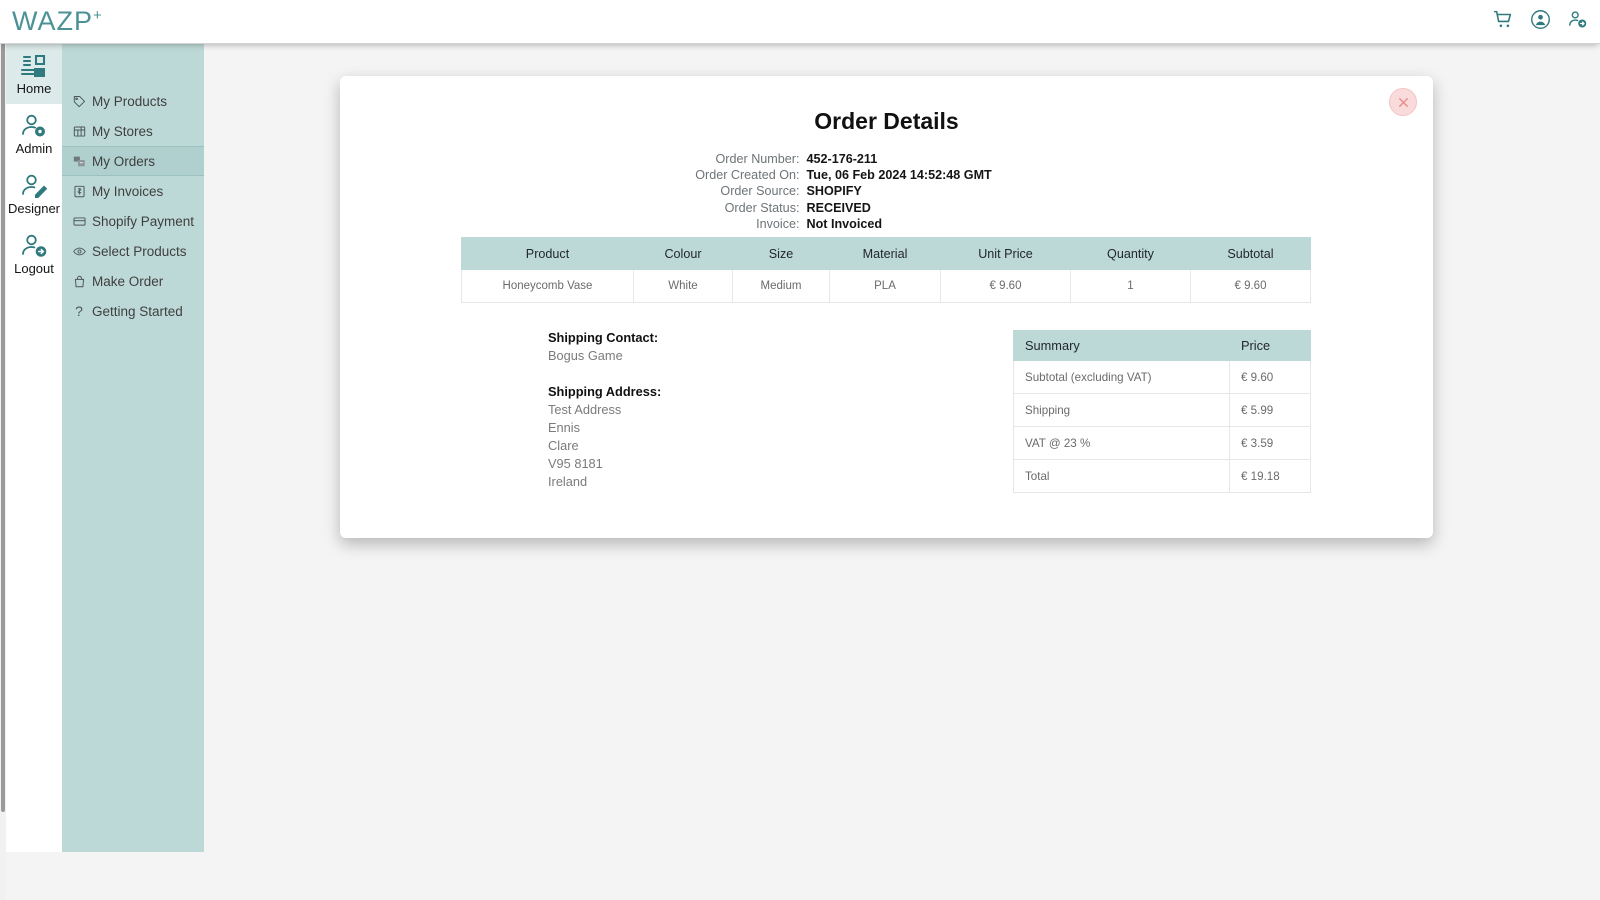 Image resolution: width=1600 pixels, height=900 pixels. What do you see at coordinates (762, 207) in the screenshot?
I see `order-meta-label: Order Status:` at bounding box center [762, 207].